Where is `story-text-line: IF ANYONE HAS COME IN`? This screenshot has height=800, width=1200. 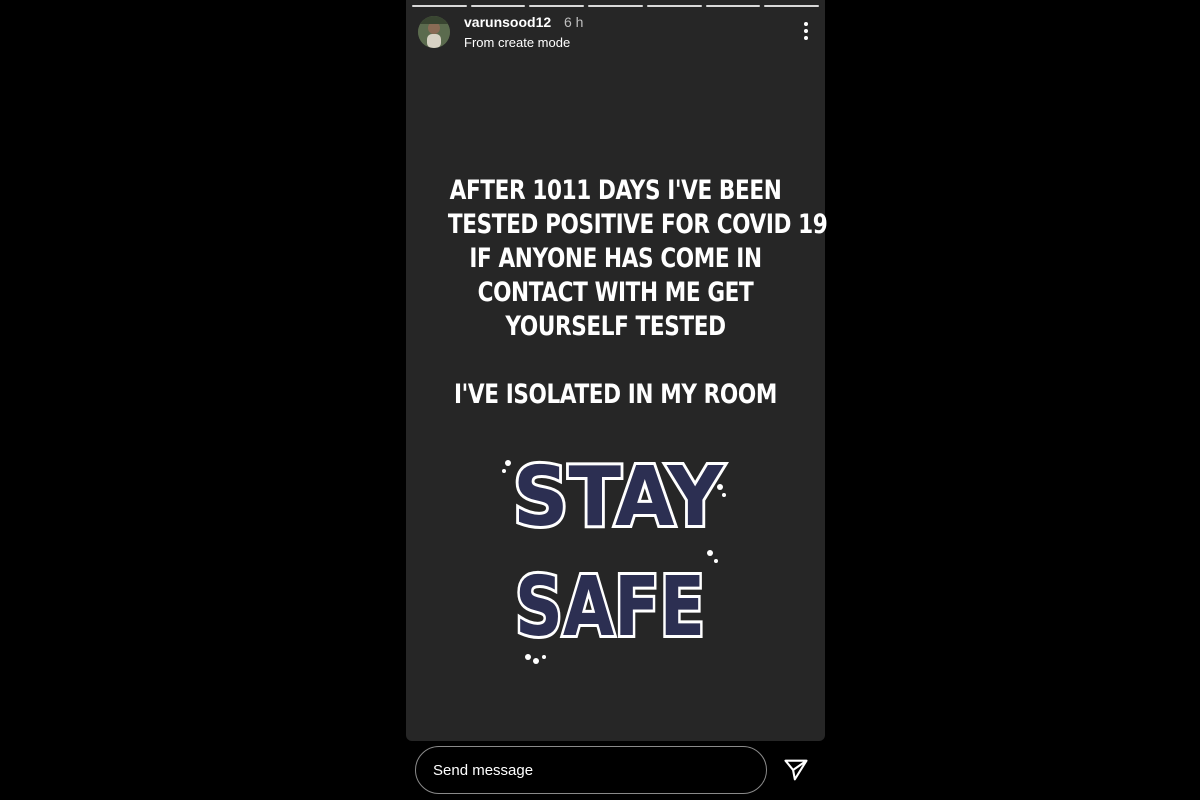
story-text-line: IF ANYONE HAS COME IN is located at coordinates (615, 258).